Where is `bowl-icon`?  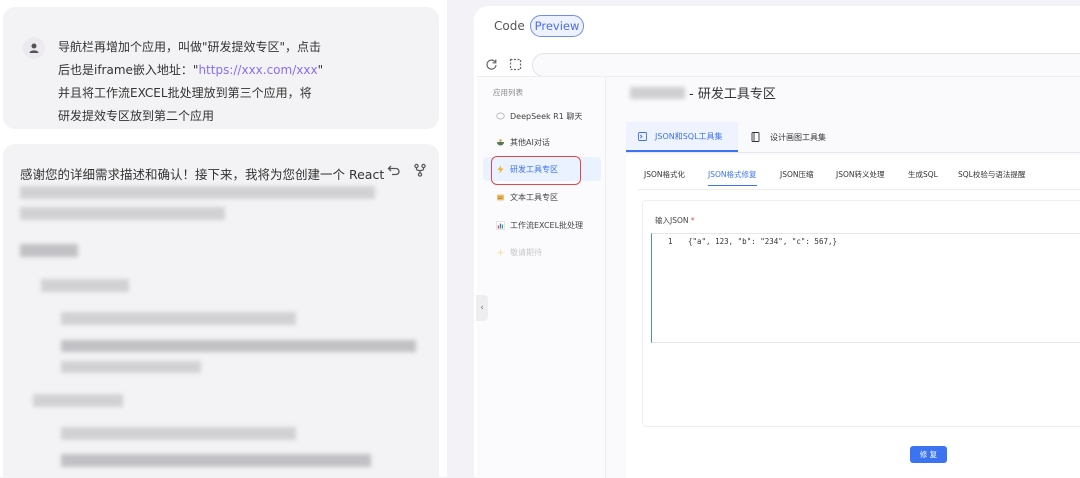
bowl-icon is located at coordinates (500, 142).